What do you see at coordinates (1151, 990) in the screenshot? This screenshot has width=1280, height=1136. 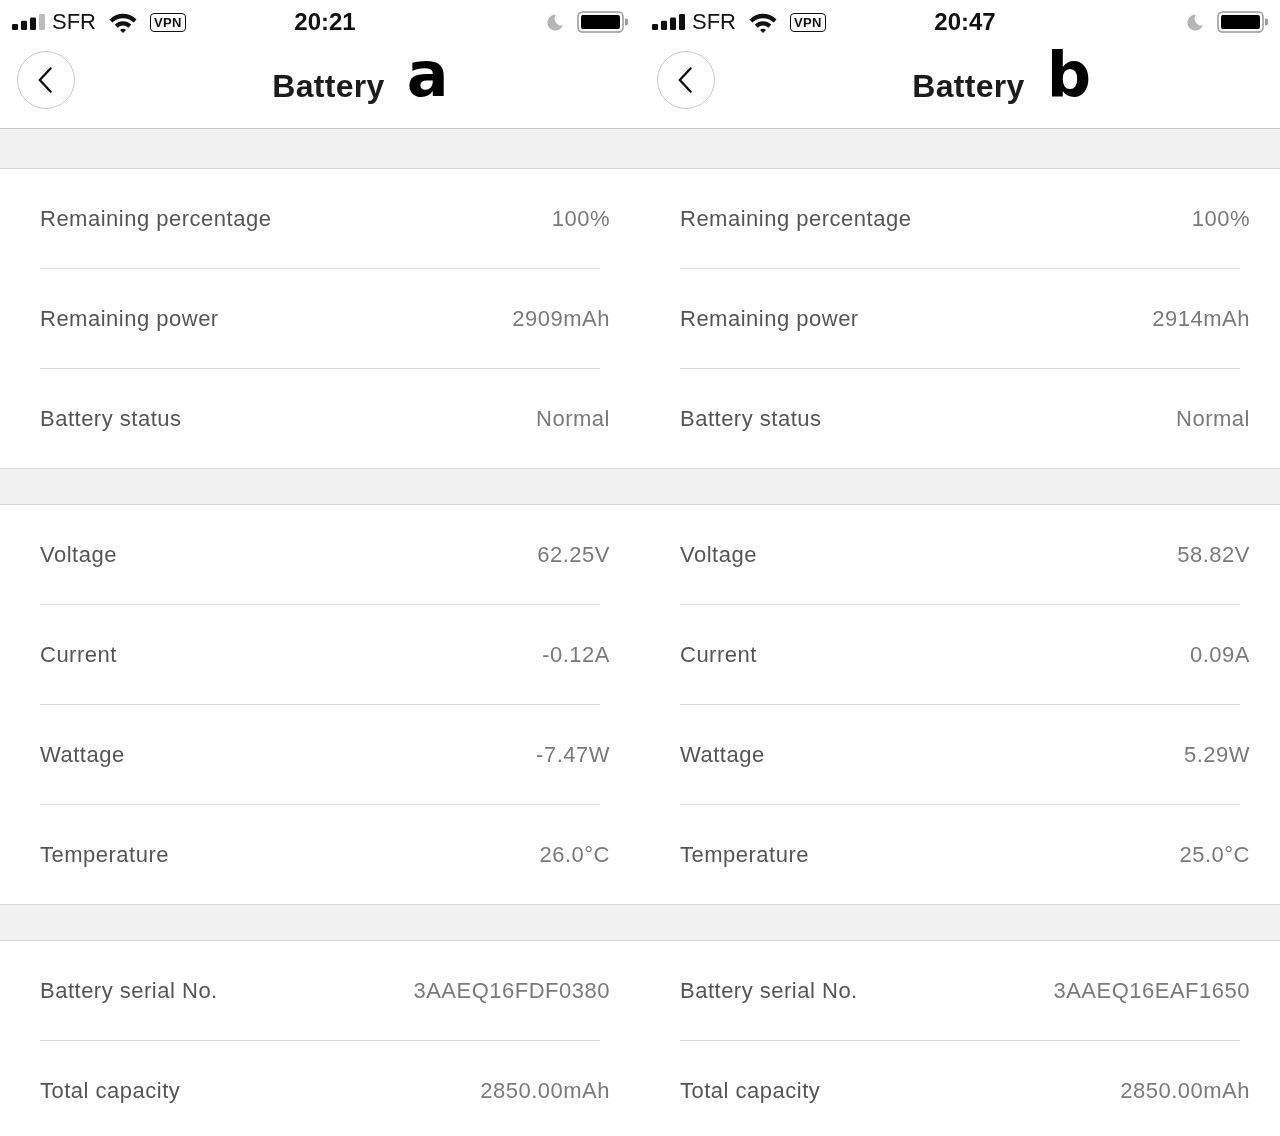 I see `row-value: 3AAEQ16EAF1650` at bounding box center [1151, 990].